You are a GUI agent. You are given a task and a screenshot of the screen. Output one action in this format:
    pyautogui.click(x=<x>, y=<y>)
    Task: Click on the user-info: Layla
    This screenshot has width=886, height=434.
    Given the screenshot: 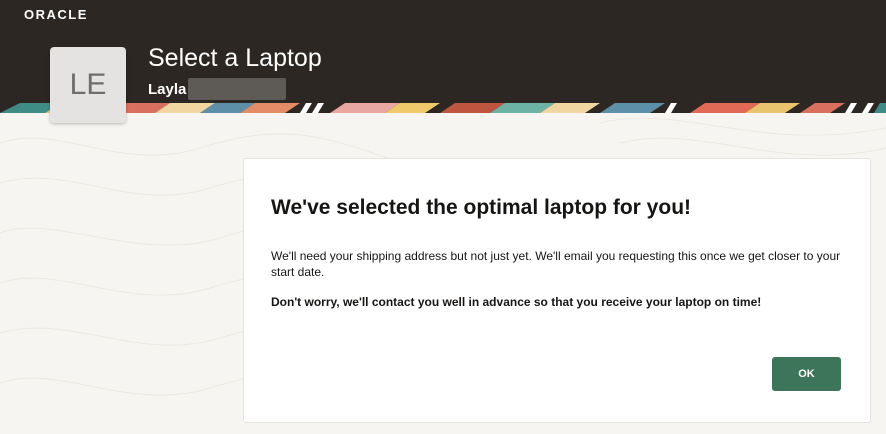 What is the action you would take?
    pyautogui.click(x=217, y=89)
    